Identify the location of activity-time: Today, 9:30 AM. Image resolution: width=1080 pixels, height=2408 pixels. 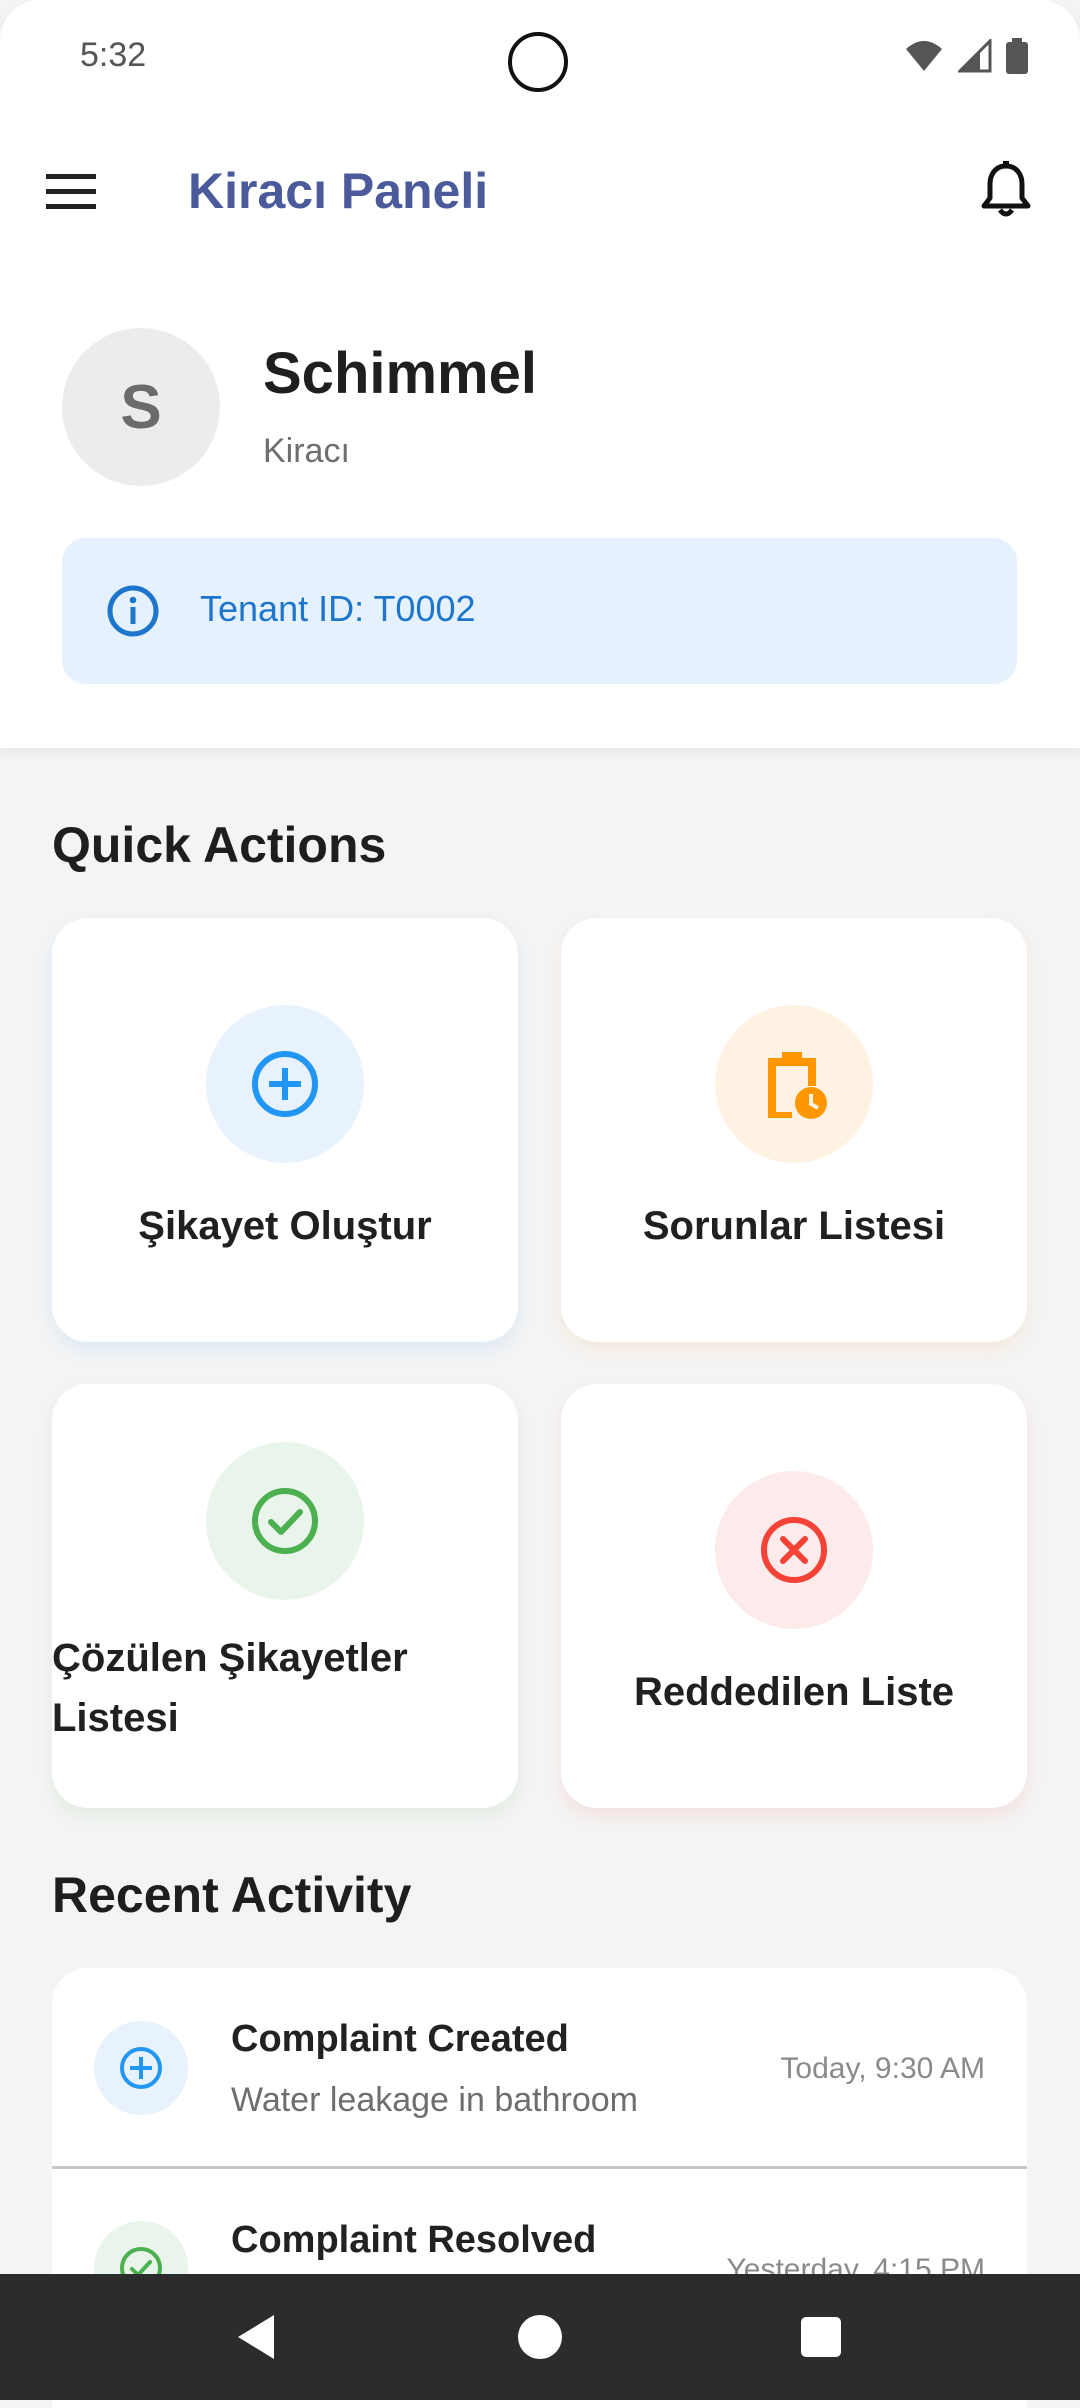
(882, 2068).